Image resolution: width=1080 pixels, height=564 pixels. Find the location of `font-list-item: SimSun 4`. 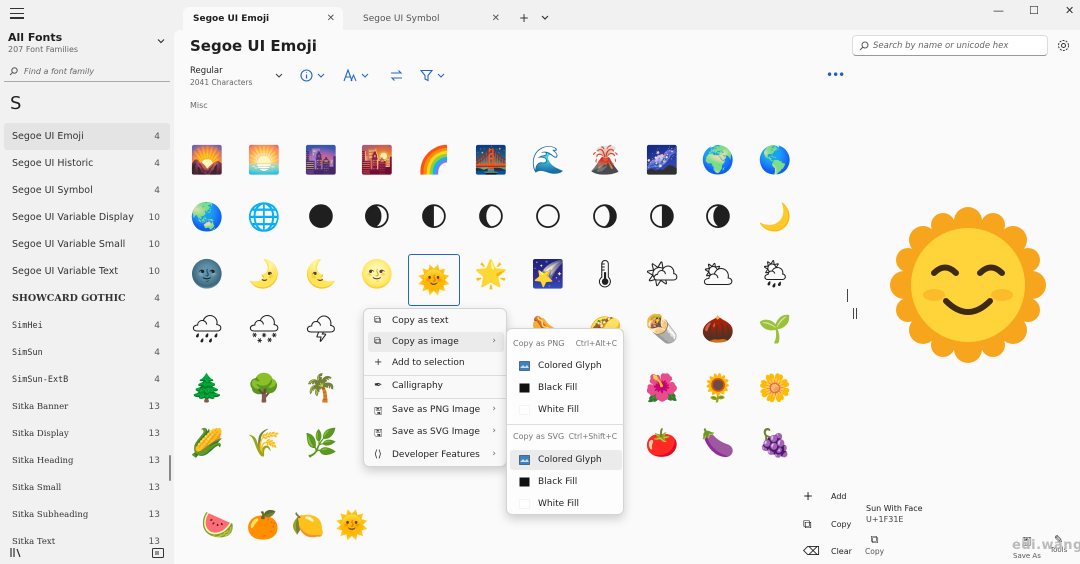

font-list-item: SimSun 4 is located at coordinates (87, 352).